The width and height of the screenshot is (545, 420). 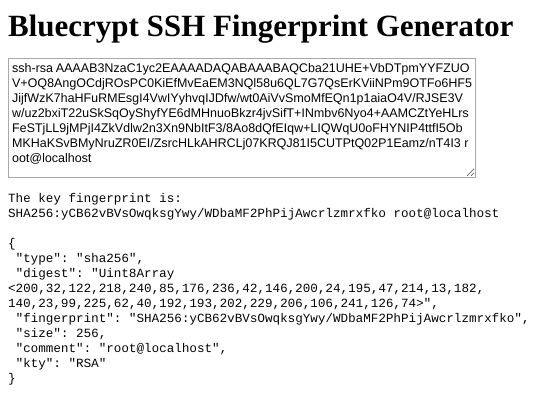 What do you see at coordinates (121, 349) in the screenshot?
I see `json-output-line: "comment": "root@localhost",` at bounding box center [121, 349].